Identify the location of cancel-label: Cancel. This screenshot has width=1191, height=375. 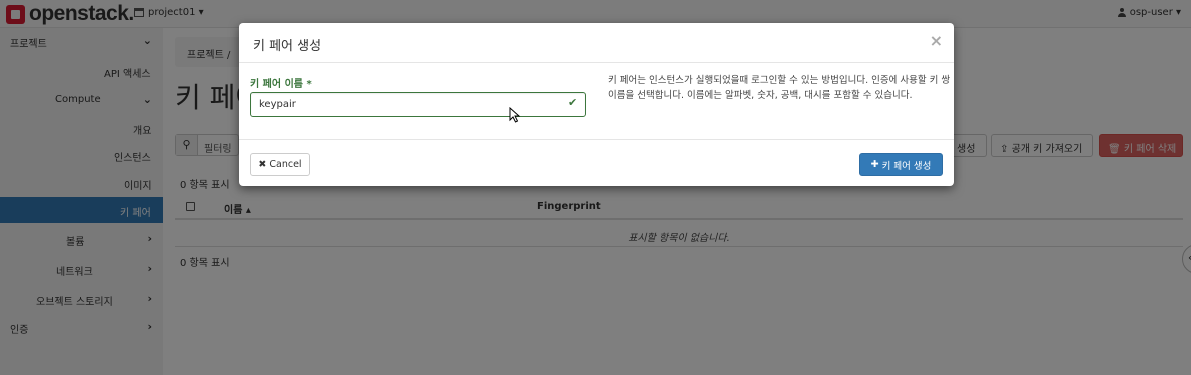
(285, 164).